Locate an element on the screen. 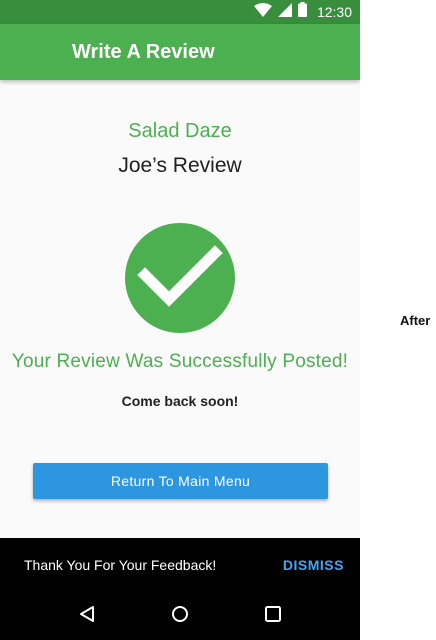 Image resolution: width=436 pixels, height=640 pixels. come-back-message: Come back soon! is located at coordinates (180, 401).